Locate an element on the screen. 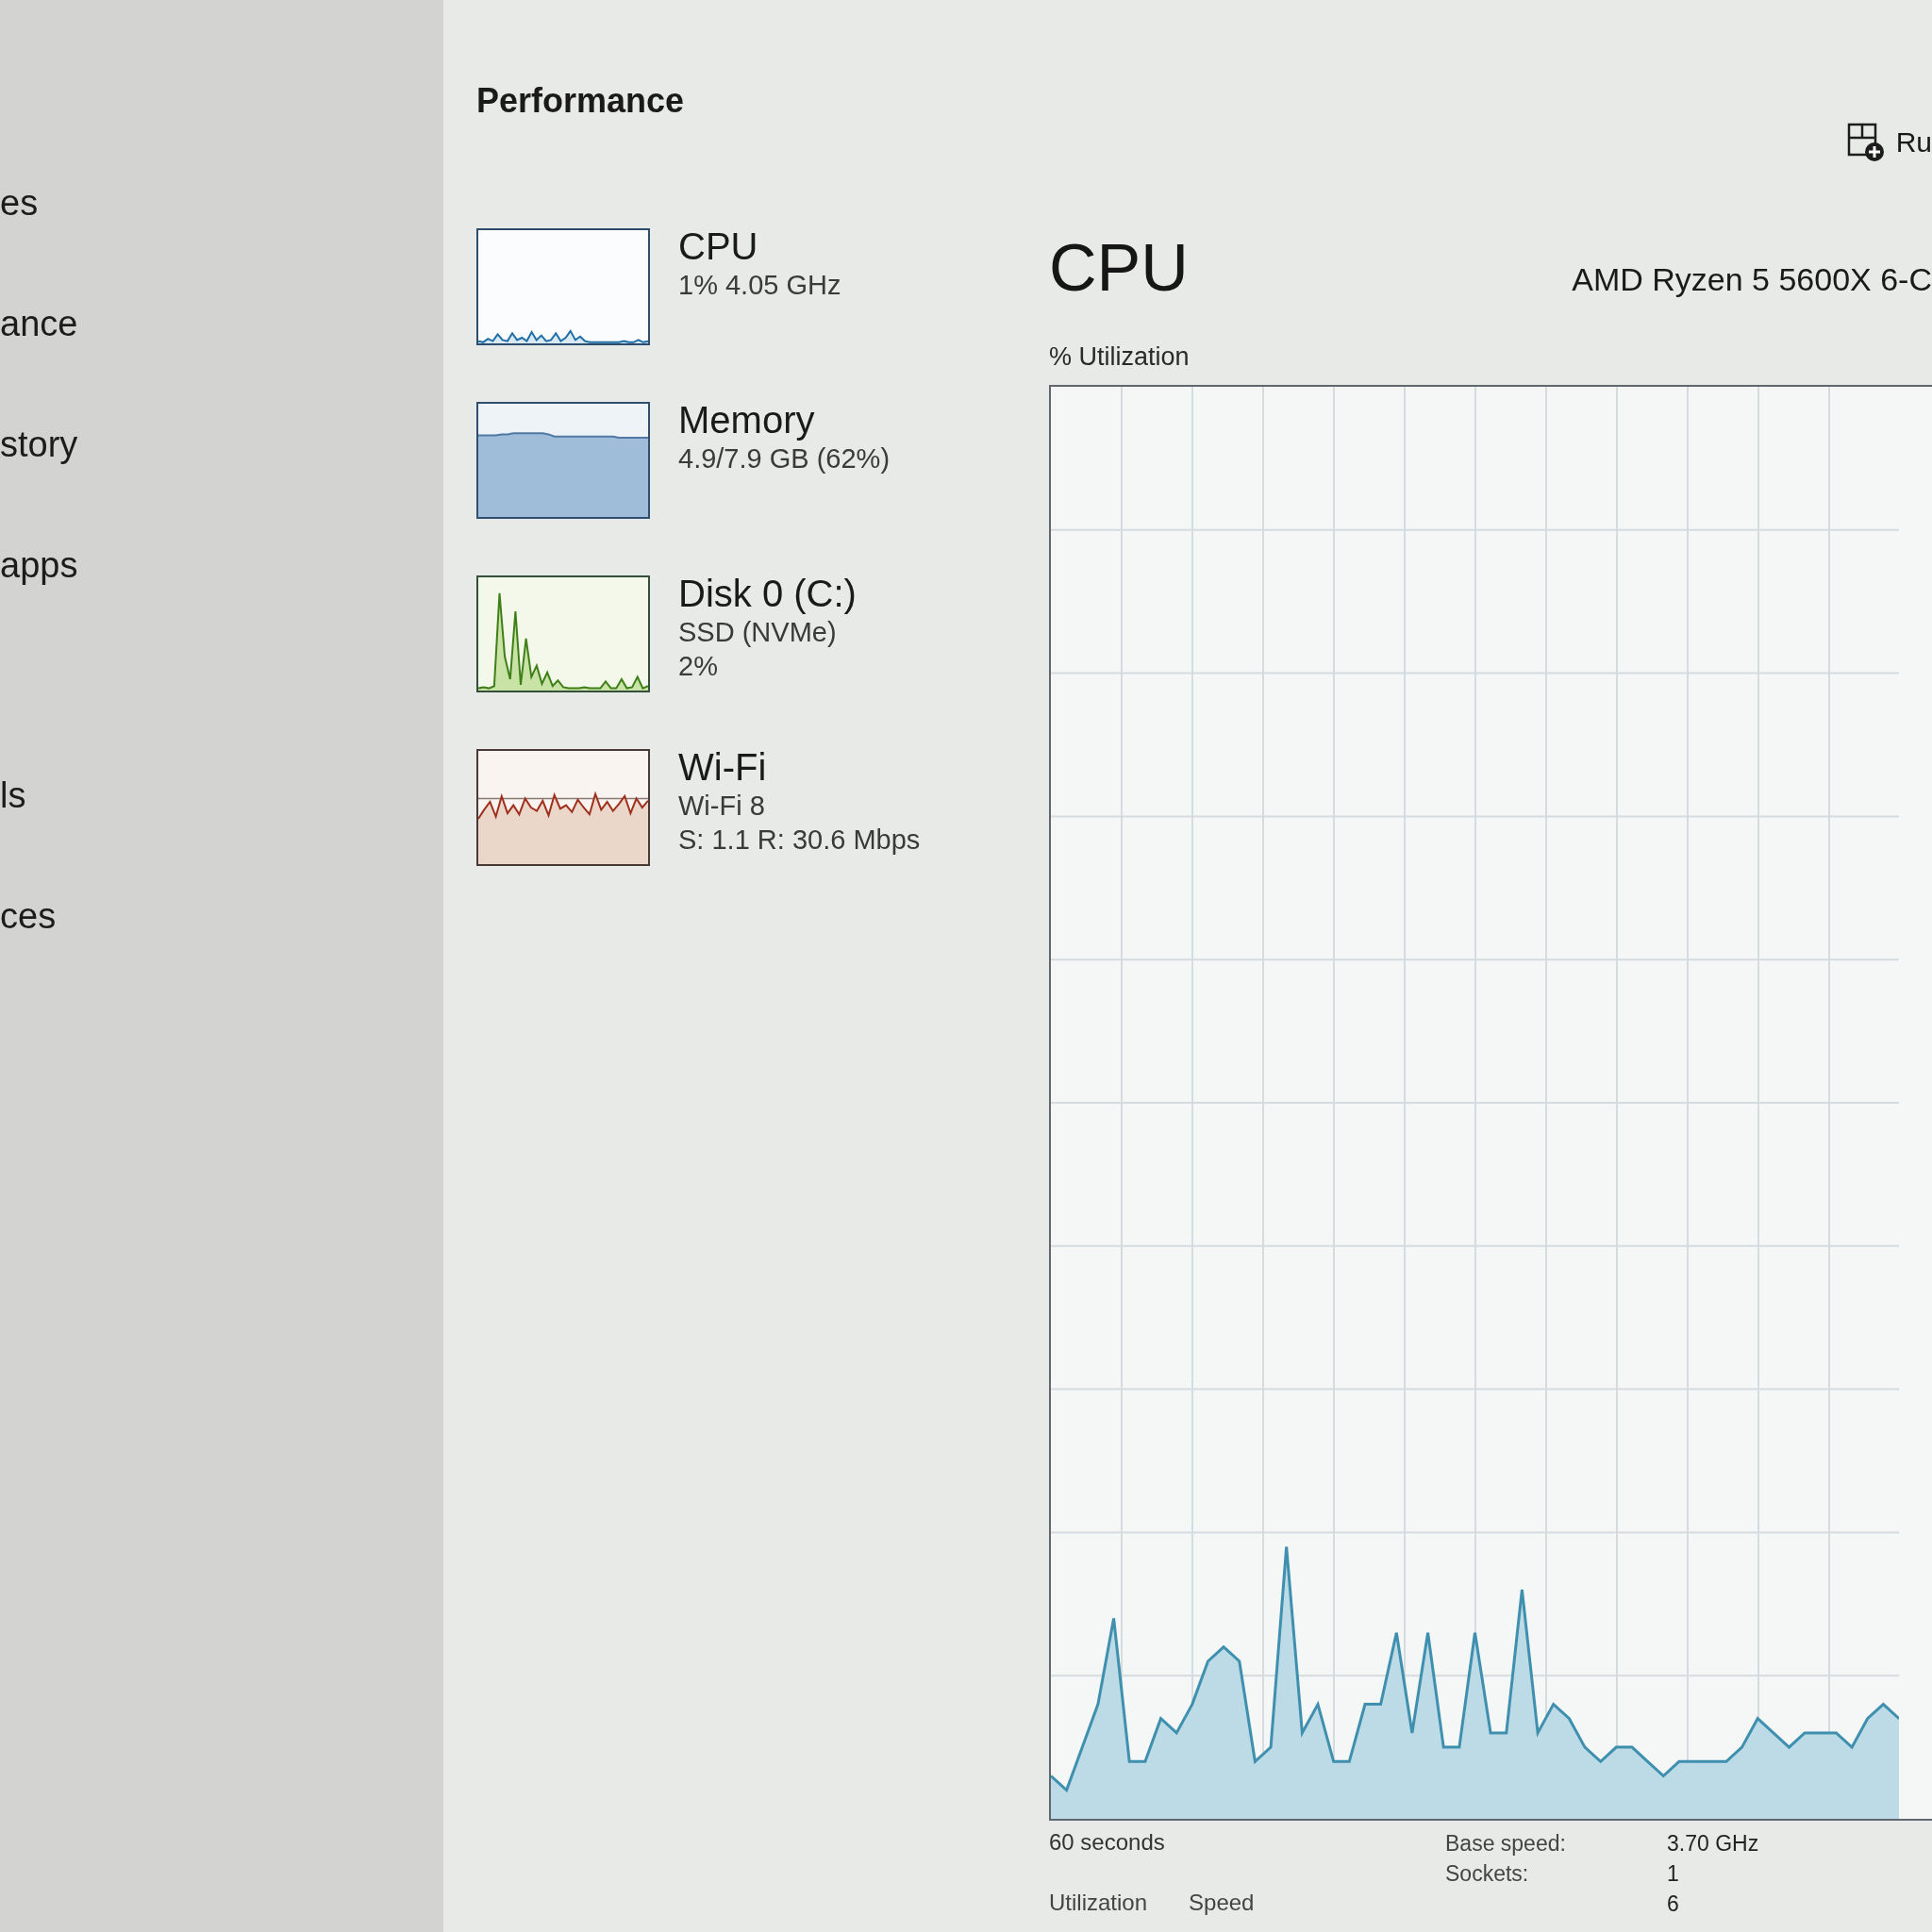 The image size is (1932, 1932). resource-name: CPU is located at coordinates (718, 246).